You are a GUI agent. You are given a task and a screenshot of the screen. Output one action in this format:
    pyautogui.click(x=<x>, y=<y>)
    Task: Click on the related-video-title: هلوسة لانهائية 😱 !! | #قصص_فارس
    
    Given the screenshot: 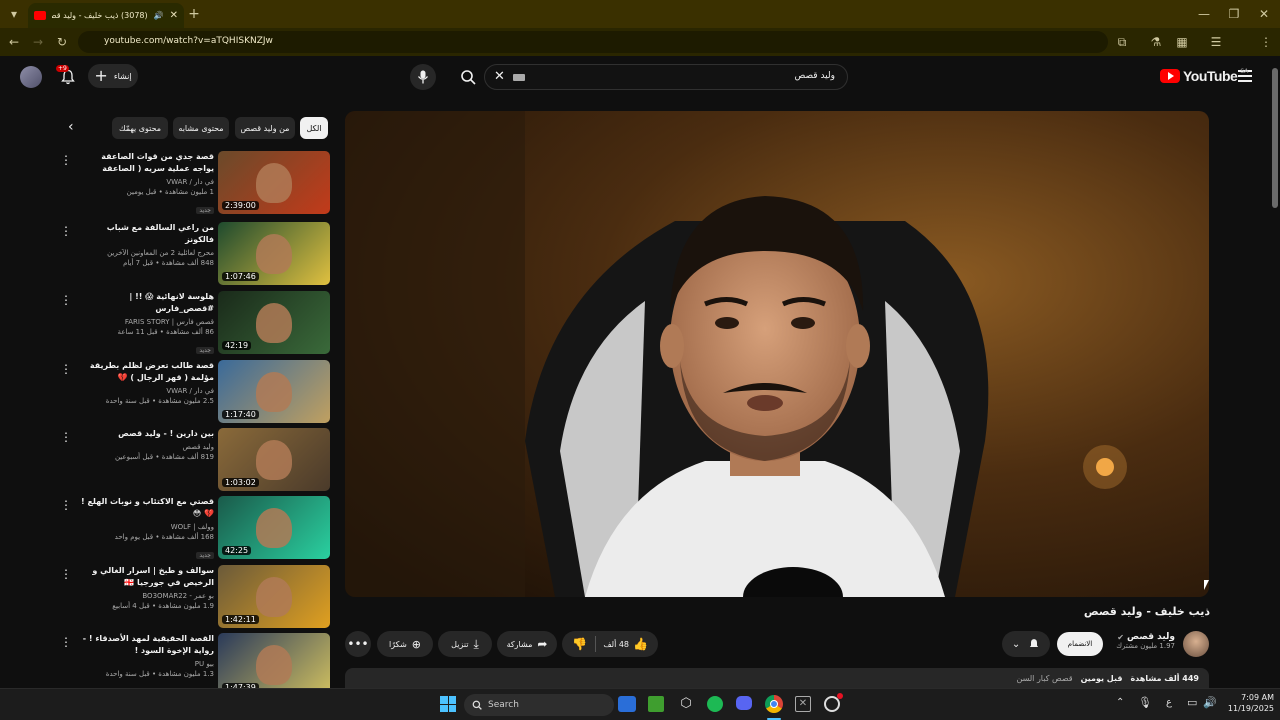 What is the action you would take?
    pyautogui.click(x=146, y=303)
    